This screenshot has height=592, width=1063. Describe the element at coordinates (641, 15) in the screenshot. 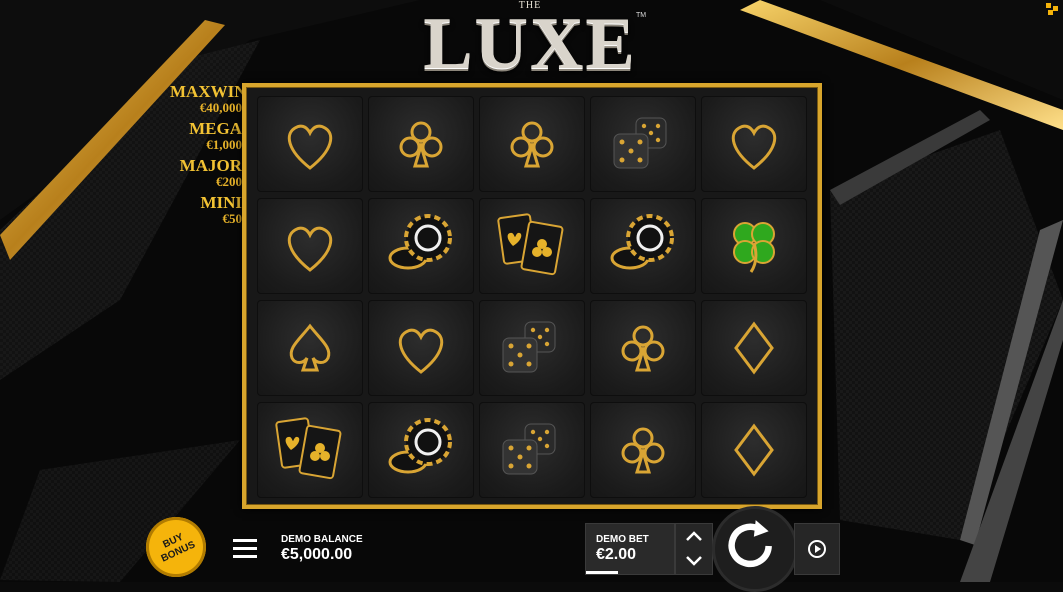

I see `logo-trademark: TM` at that location.